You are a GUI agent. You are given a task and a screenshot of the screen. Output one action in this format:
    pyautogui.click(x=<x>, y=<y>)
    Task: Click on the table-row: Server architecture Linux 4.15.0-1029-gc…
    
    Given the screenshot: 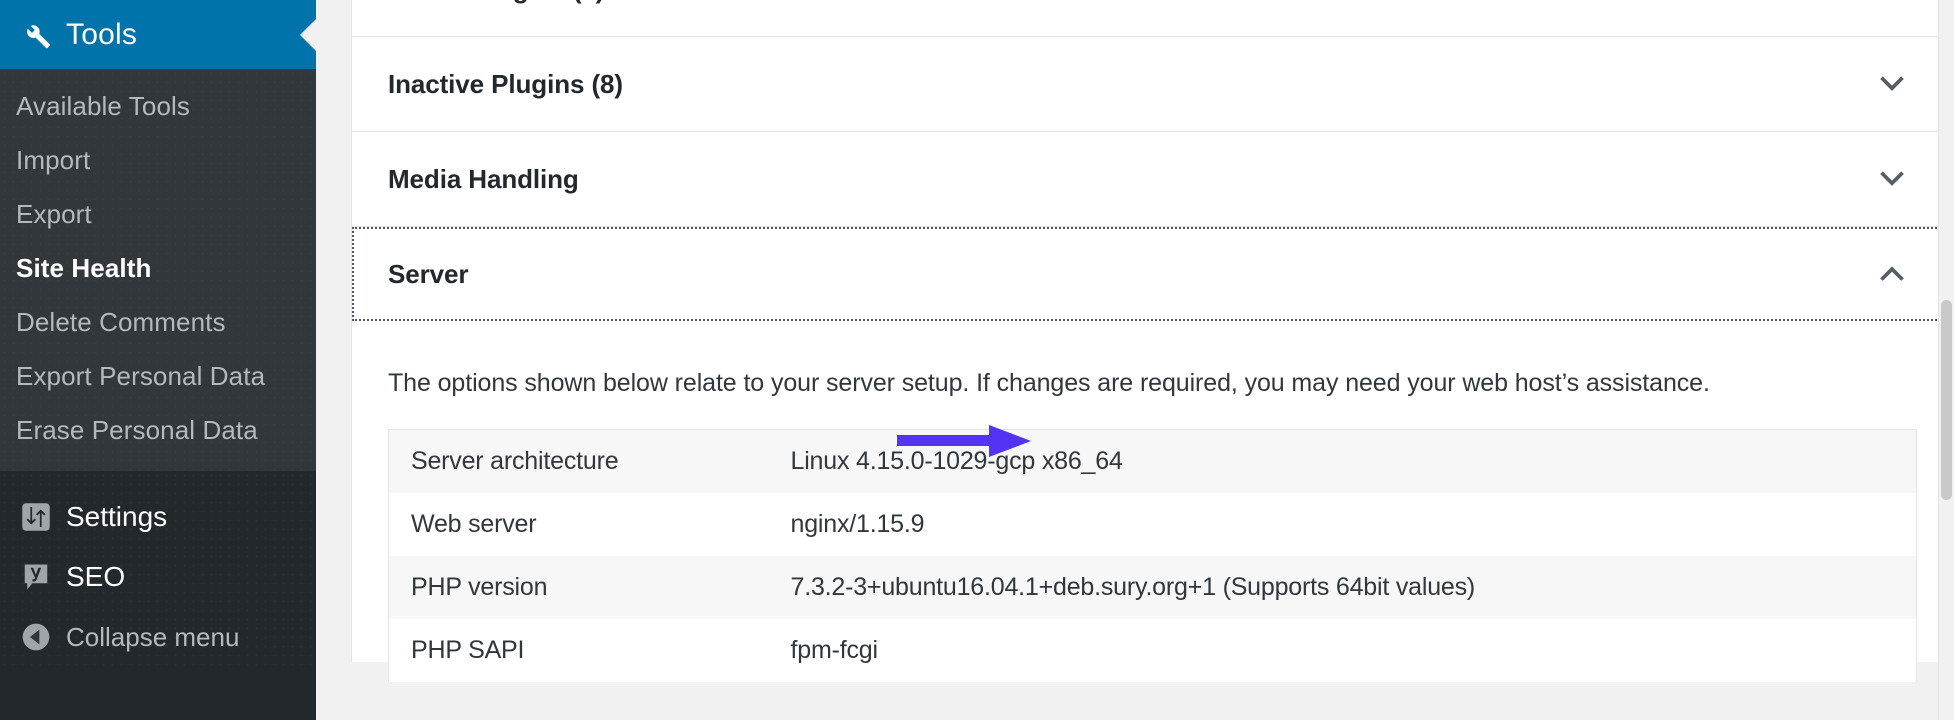 What is the action you would take?
    pyautogui.click(x=1152, y=461)
    